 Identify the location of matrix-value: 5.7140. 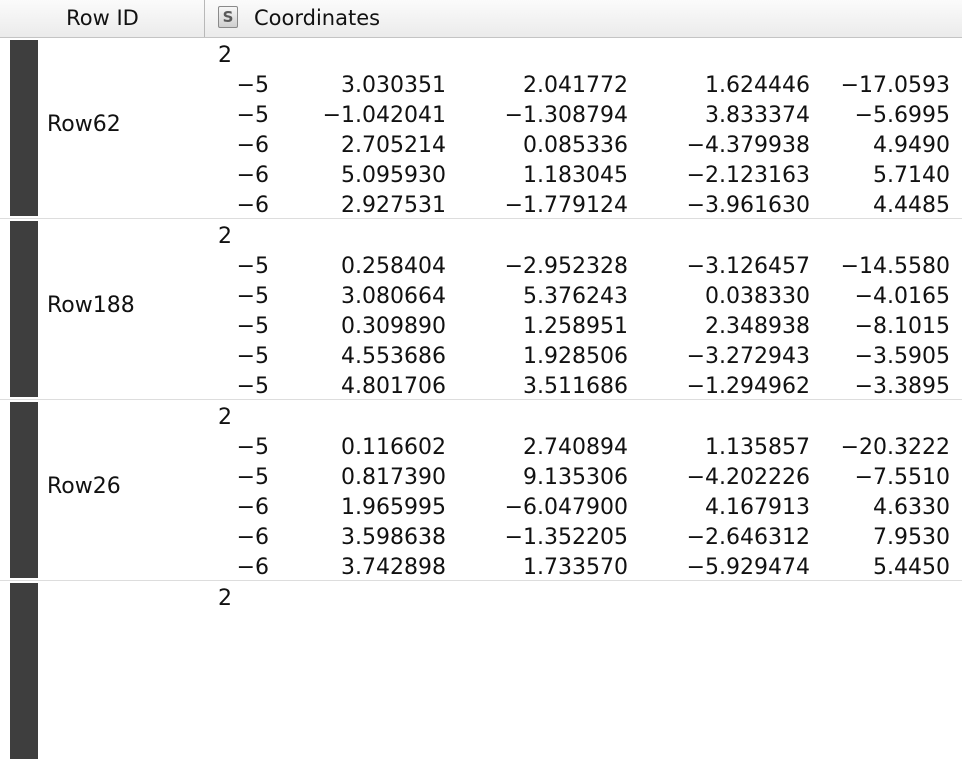
(911, 175).